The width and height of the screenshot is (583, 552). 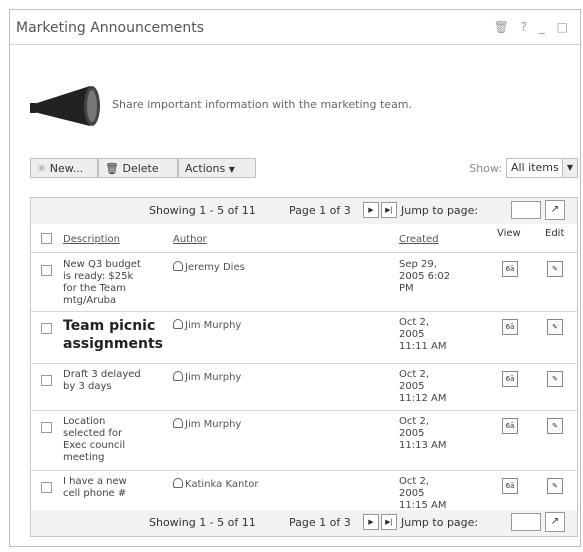 What do you see at coordinates (526, 27) in the screenshot?
I see `help-icon: ?` at bounding box center [526, 27].